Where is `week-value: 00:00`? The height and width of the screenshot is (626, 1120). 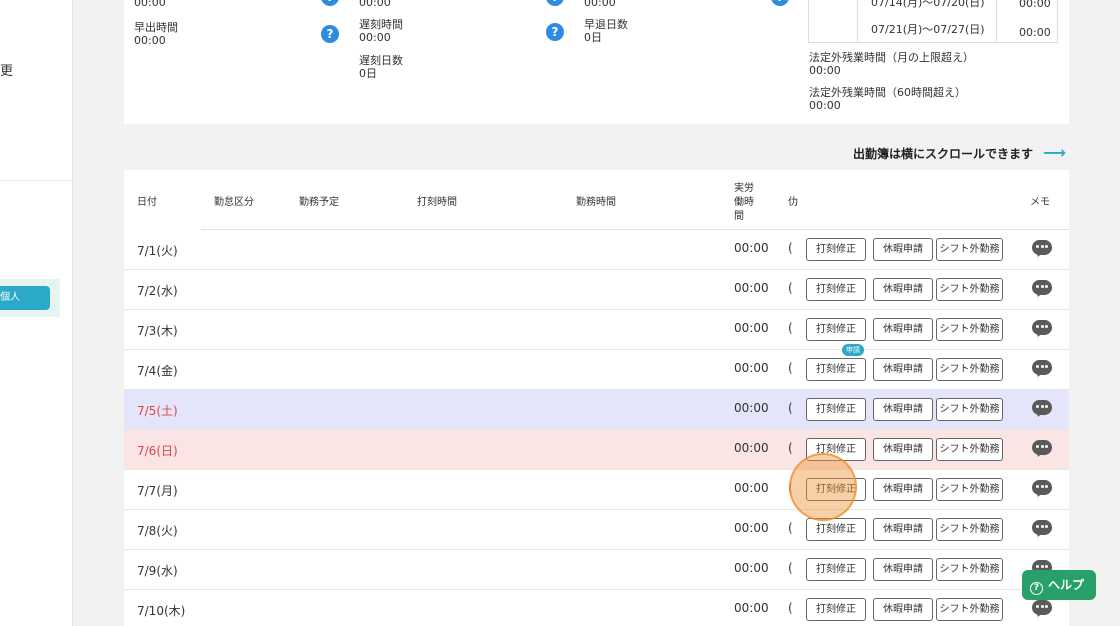 week-value: 00:00 is located at coordinates (1035, 32).